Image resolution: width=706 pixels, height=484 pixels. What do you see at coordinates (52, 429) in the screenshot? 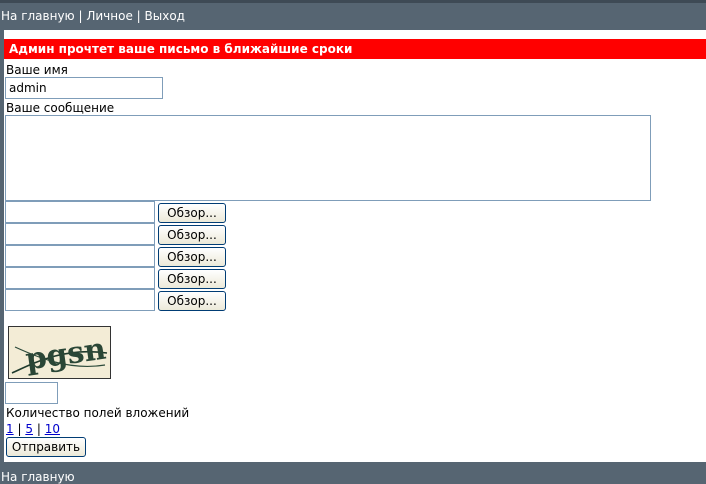
I see `attachment-count-10-link: 10` at bounding box center [52, 429].